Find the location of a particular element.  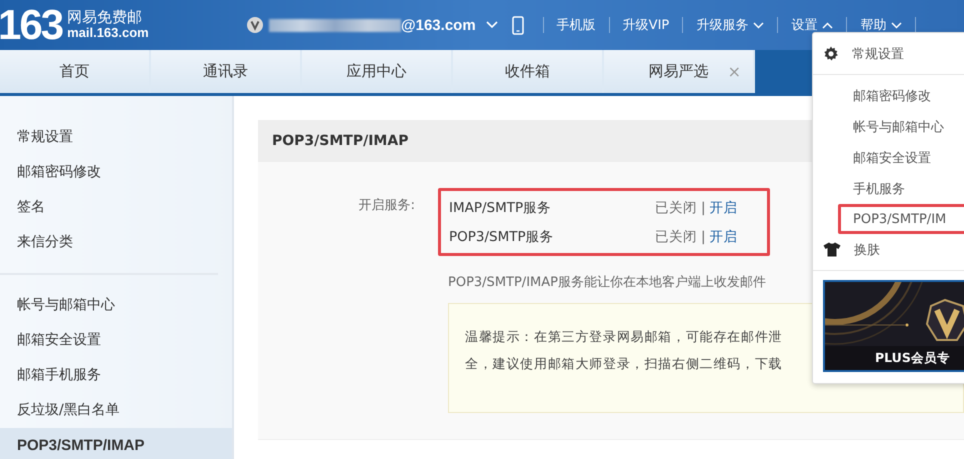

notice-text: 全，建议使用邮箱大师登录，扫描右侧二维码，下载 is located at coordinates (623, 365).